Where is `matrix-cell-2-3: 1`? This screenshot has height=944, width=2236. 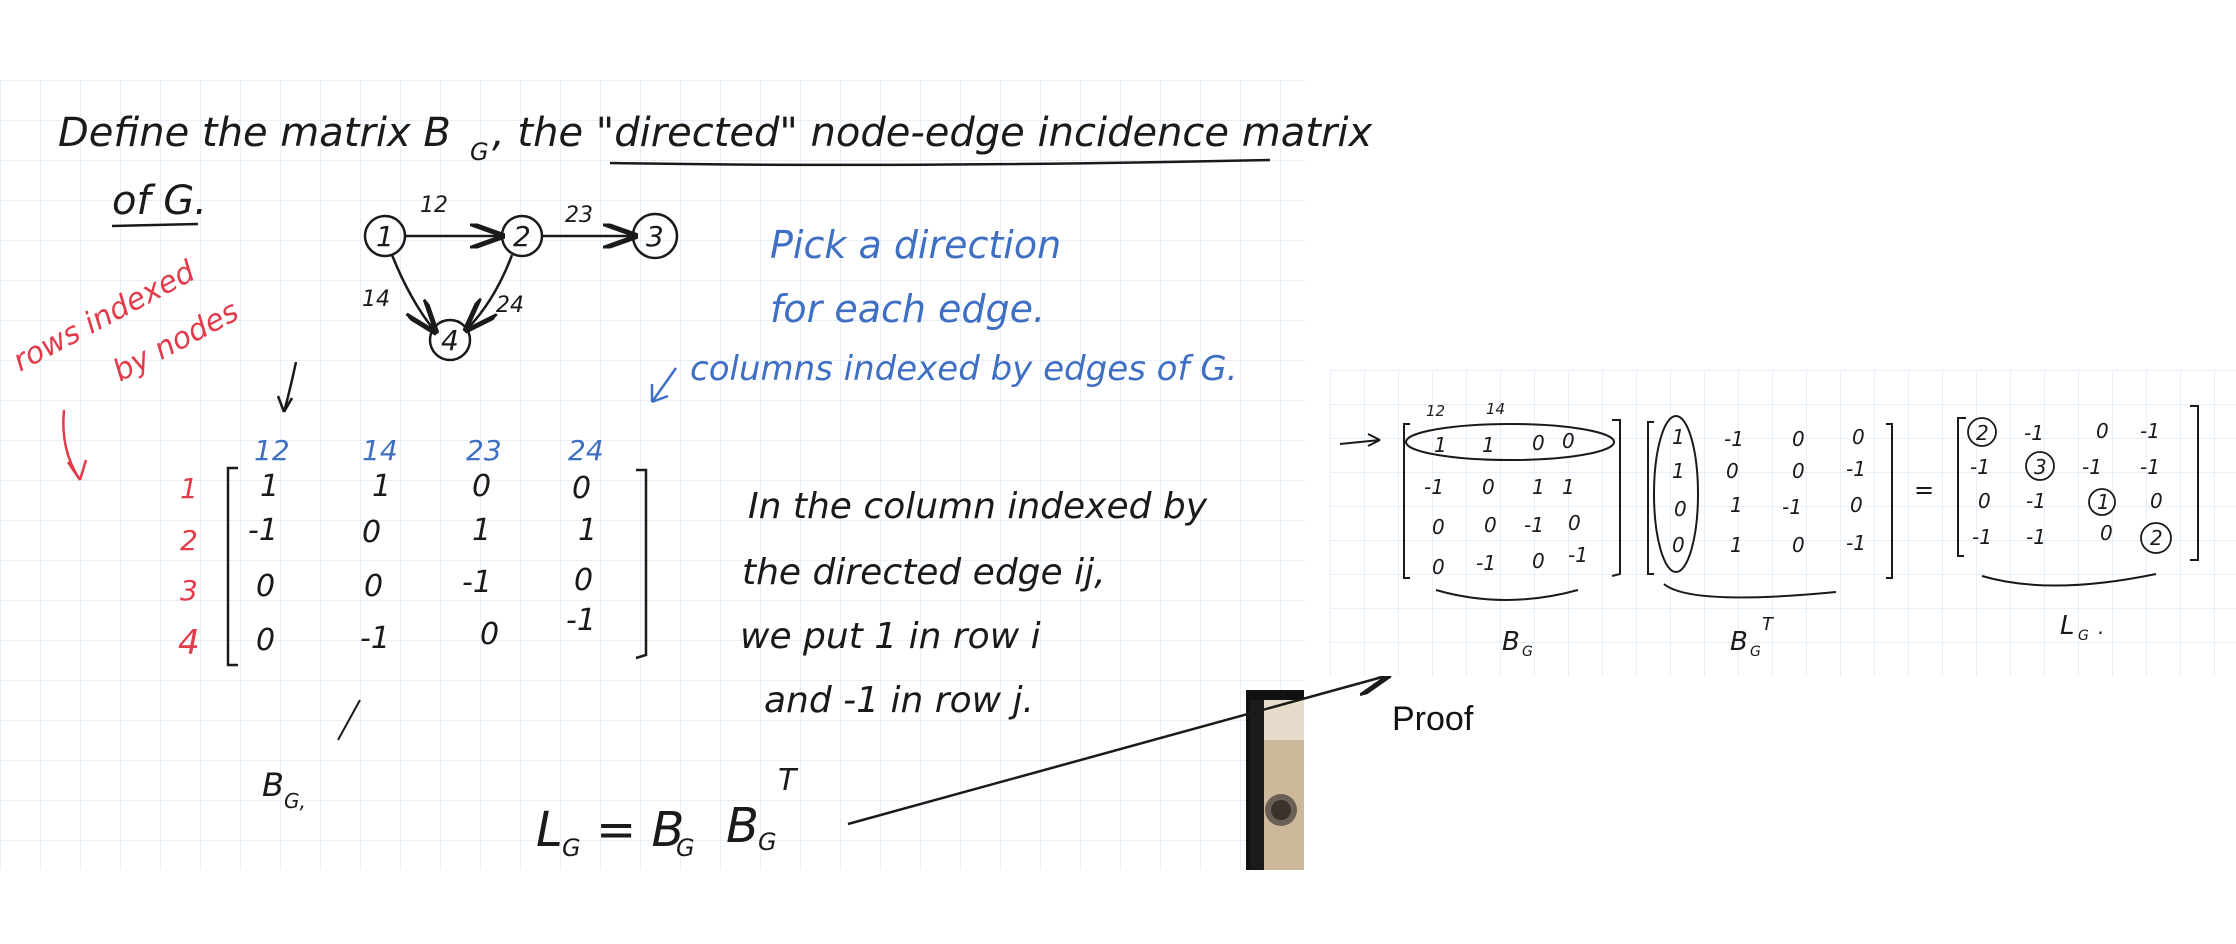 matrix-cell-2-3: 1 is located at coordinates (481, 530).